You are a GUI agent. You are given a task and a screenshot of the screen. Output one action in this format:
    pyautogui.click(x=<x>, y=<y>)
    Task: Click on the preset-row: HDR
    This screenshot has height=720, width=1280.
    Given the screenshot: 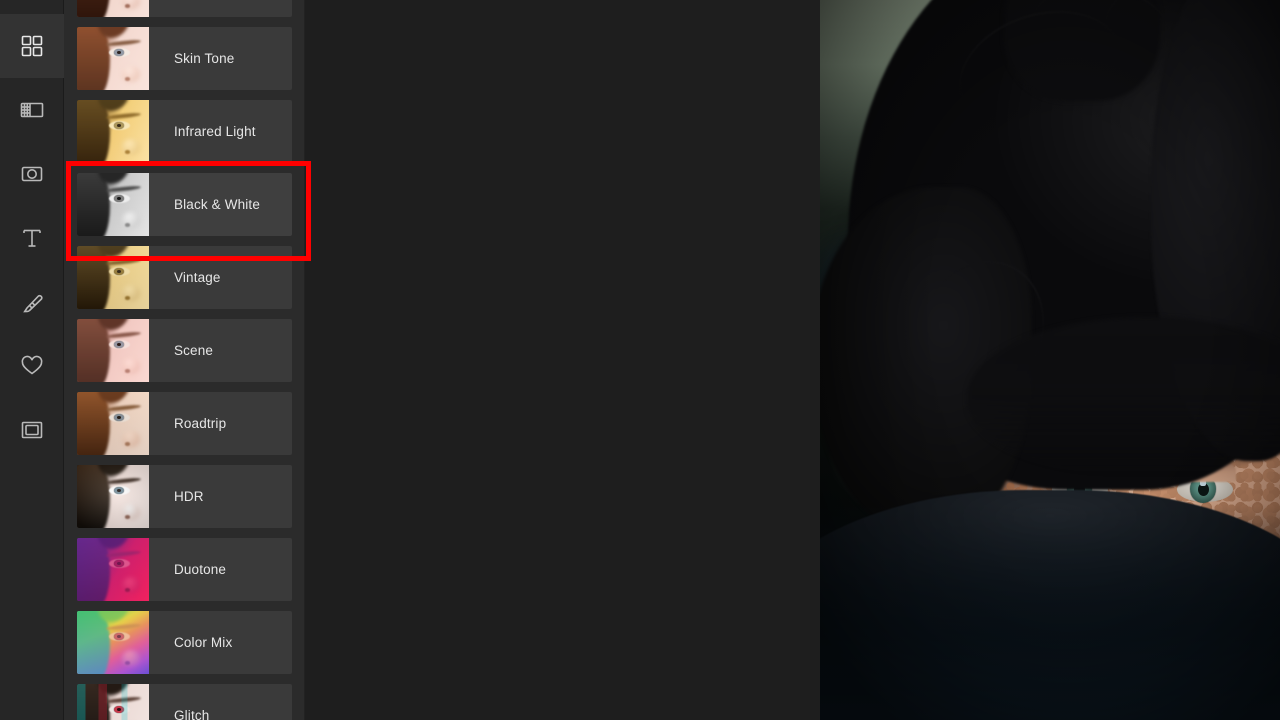 What is the action you would take?
    pyautogui.click(x=184, y=496)
    